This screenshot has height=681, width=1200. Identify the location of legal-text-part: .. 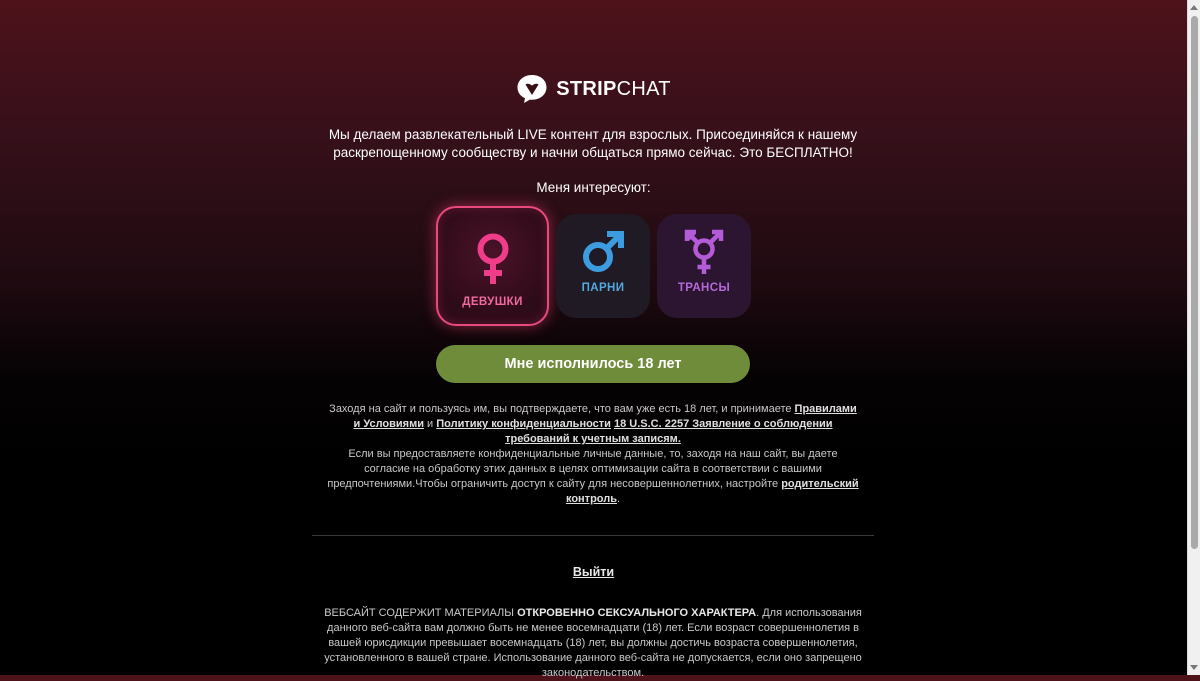
(618, 499).